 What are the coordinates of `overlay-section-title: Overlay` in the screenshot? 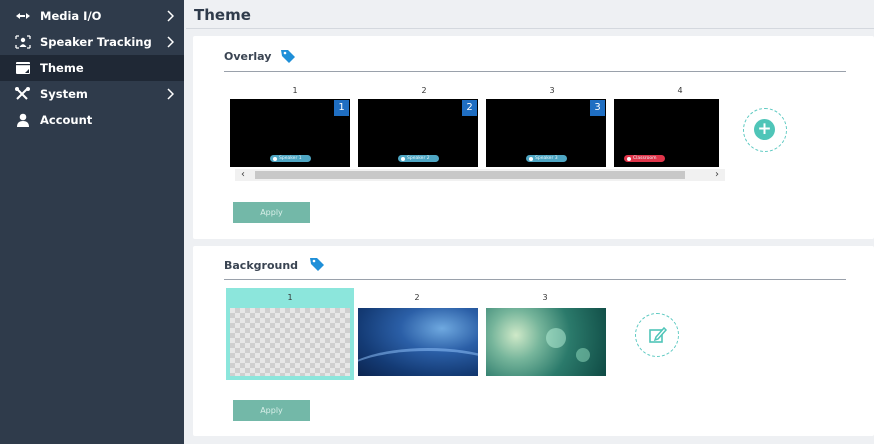 It's located at (248, 56).